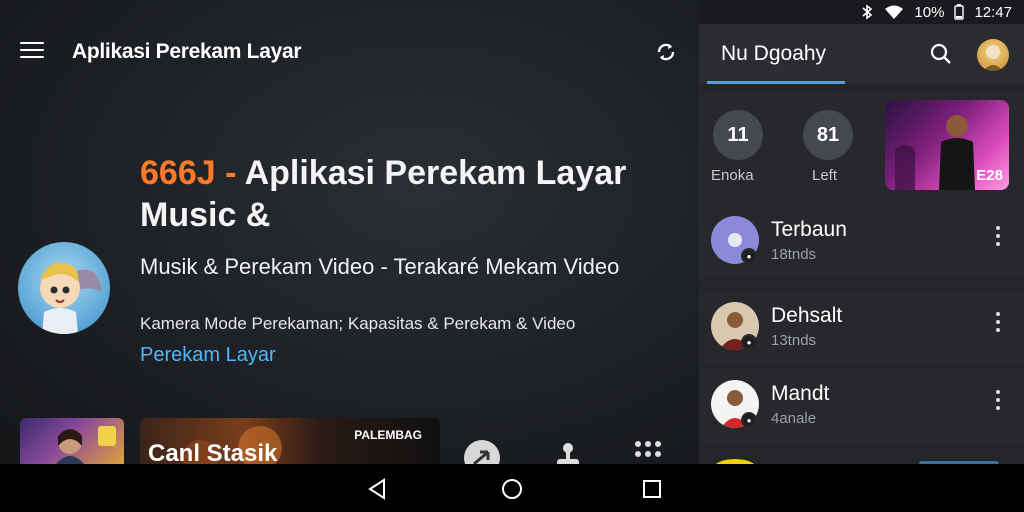 Image resolution: width=1024 pixels, height=512 pixels. What do you see at coordinates (350, 52) in the screenshot?
I see `app-bar: Aplikasi Perekam Layar` at bounding box center [350, 52].